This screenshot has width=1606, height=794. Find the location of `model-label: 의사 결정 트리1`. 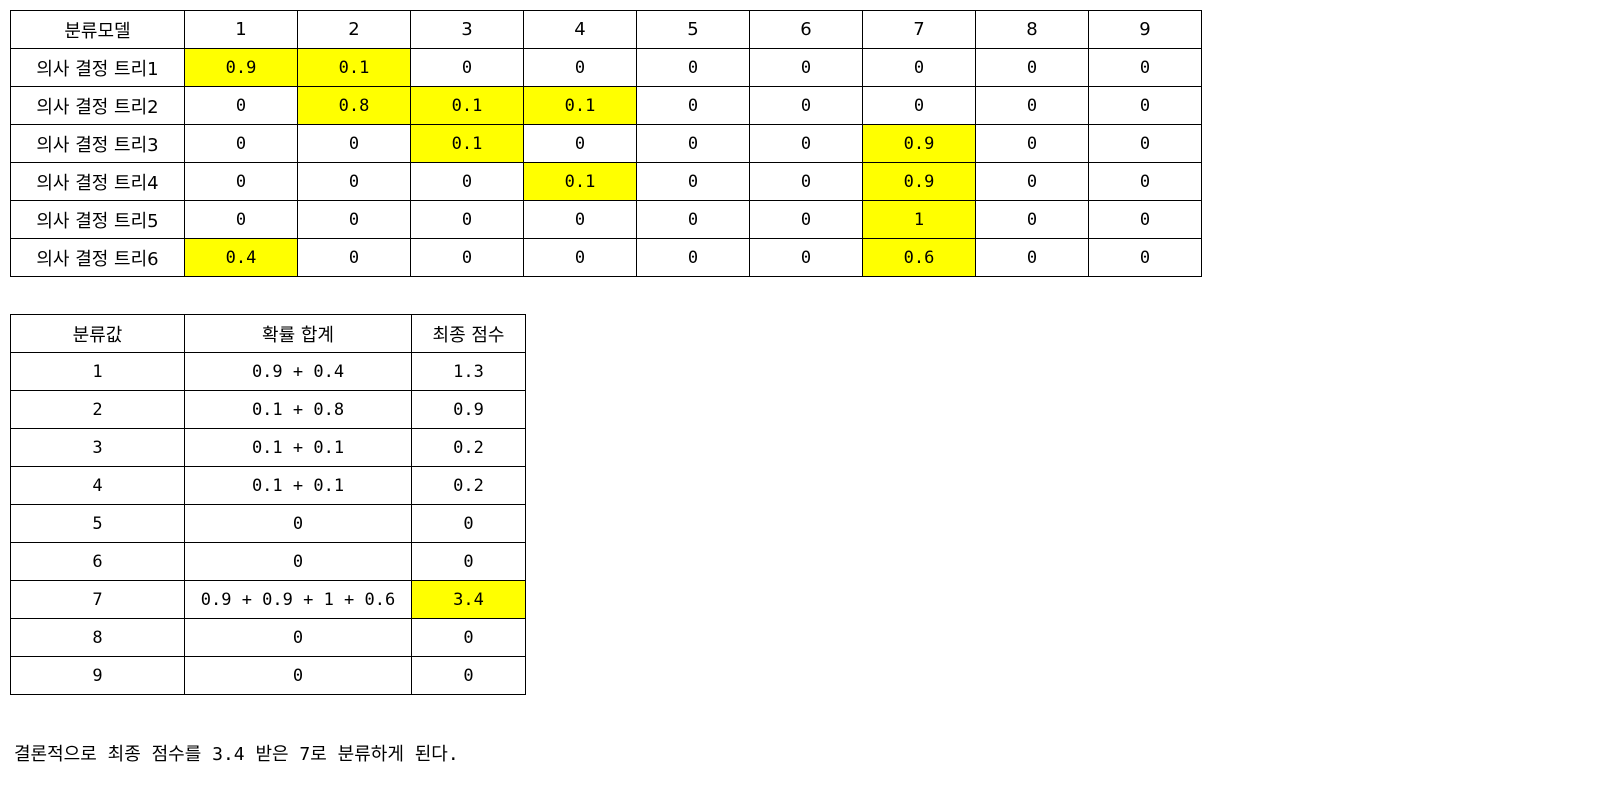

model-label: 의사 결정 트리1 is located at coordinates (97, 67).